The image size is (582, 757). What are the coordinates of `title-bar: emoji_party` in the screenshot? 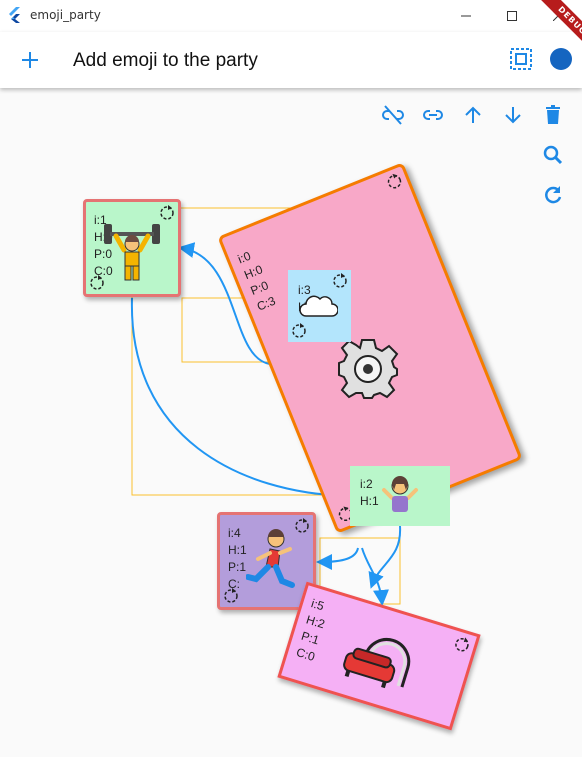 It's located at (291, 16).